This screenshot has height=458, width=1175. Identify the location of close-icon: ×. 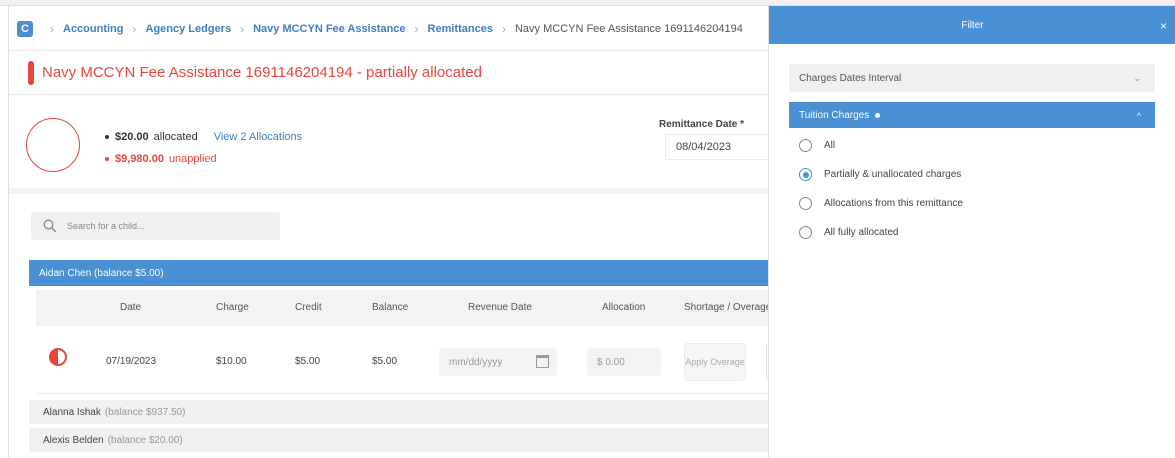
(1165, 26).